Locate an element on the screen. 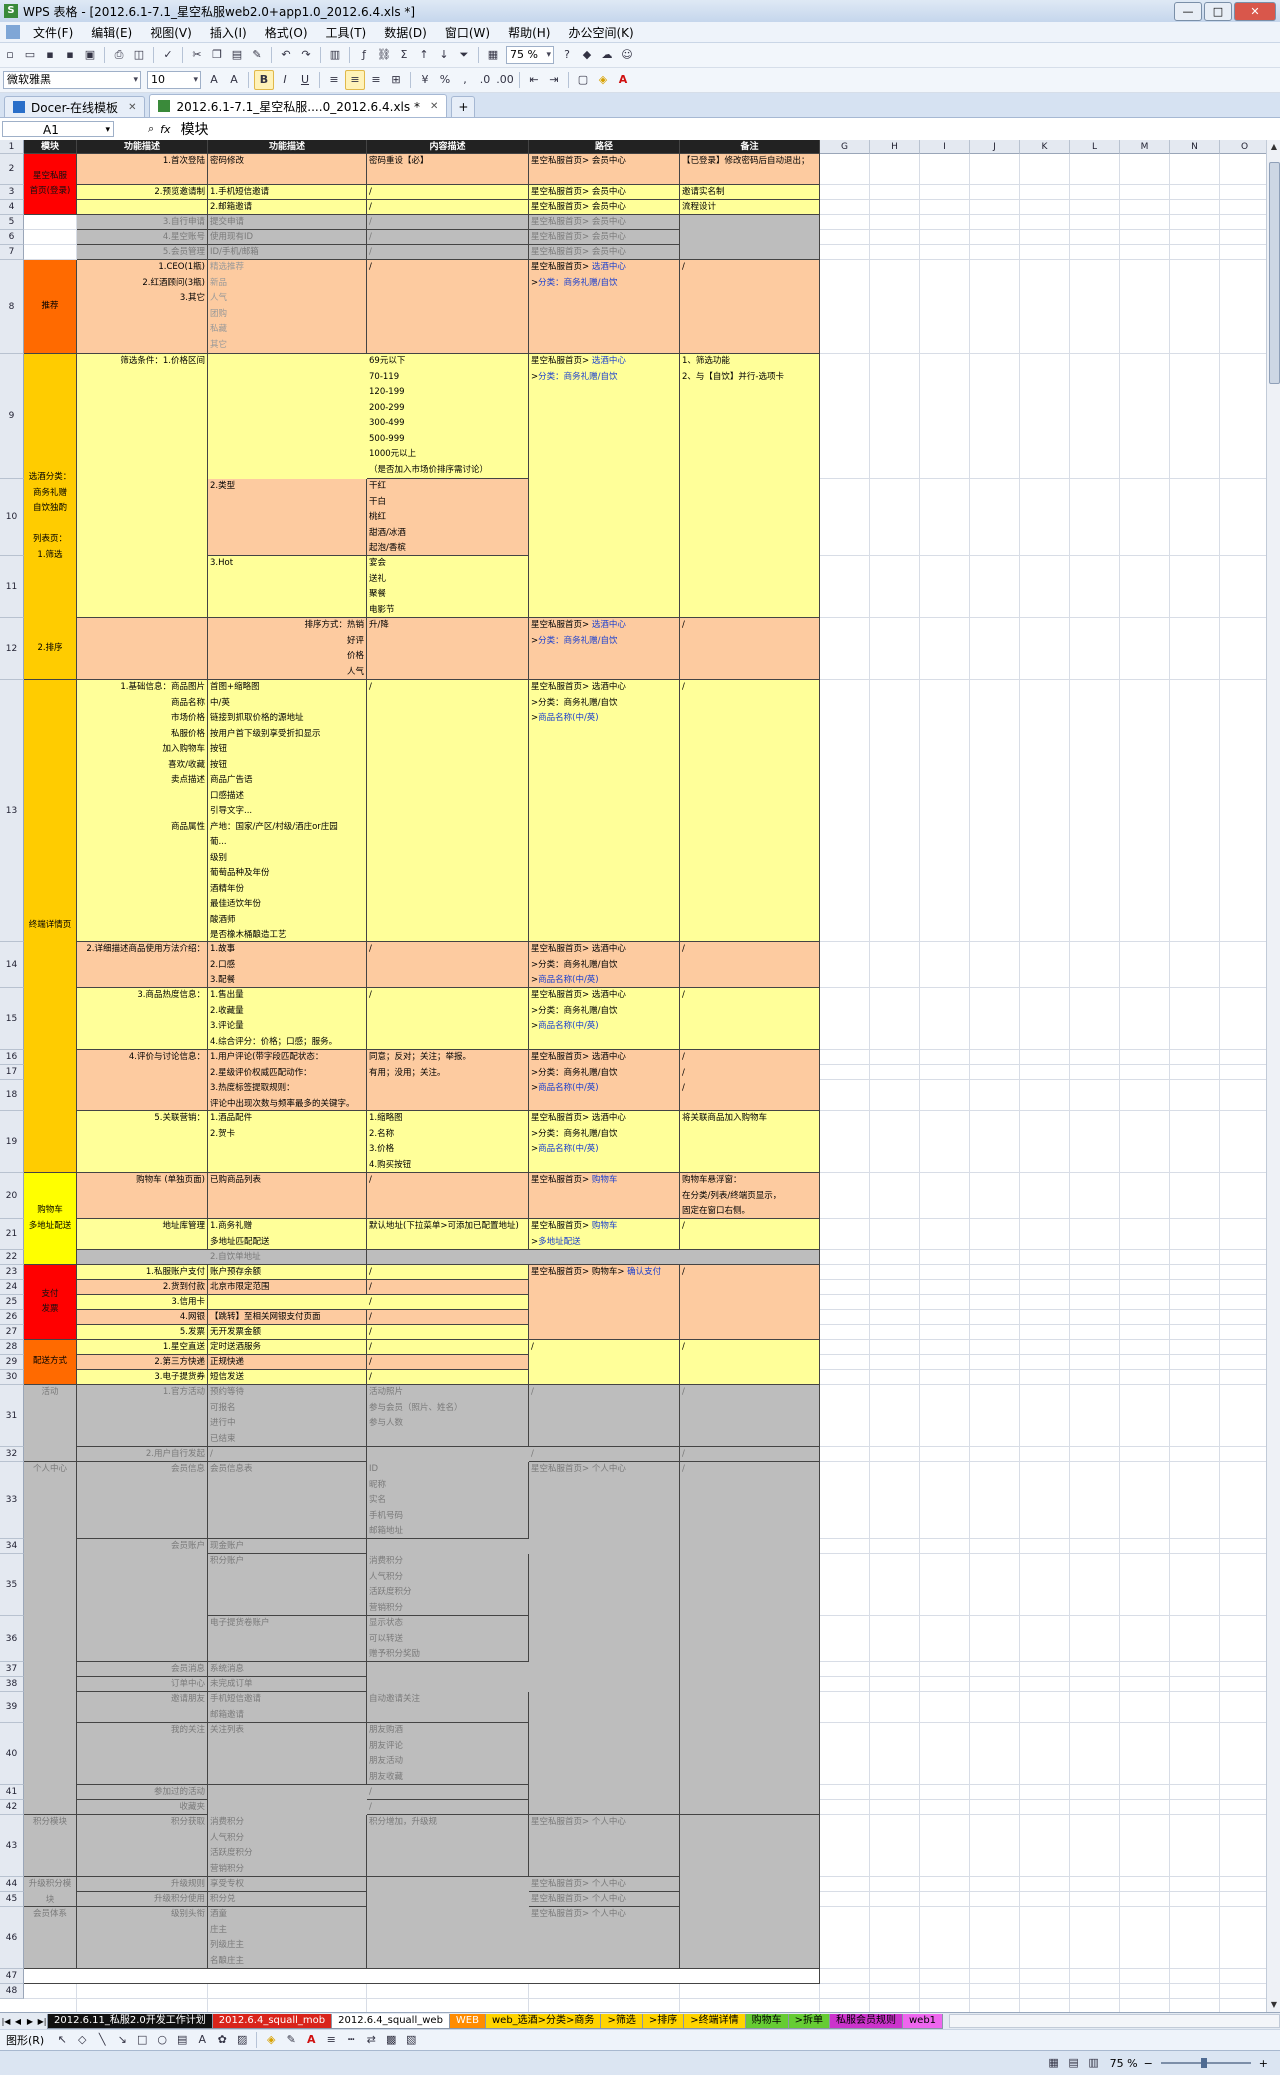  path-link: 购物车 is located at coordinates (603, 1180).